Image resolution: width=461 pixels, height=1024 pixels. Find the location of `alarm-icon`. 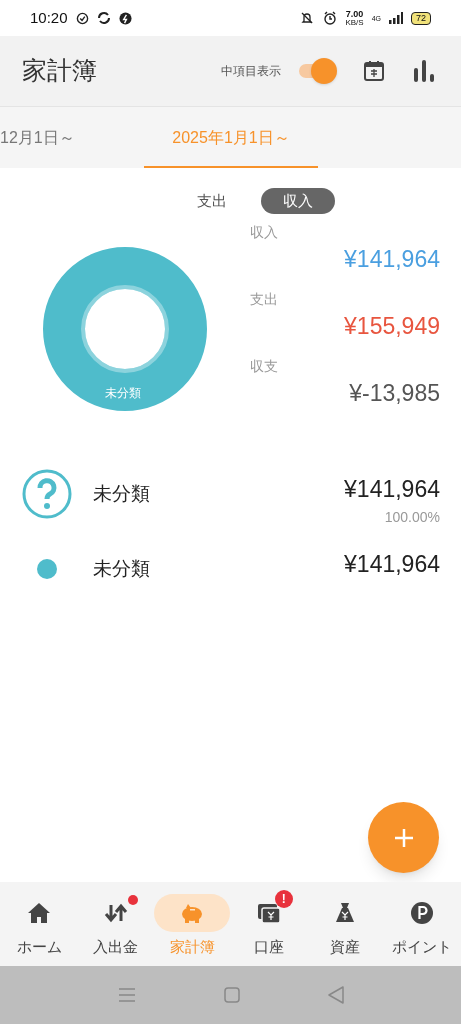

alarm-icon is located at coordinates (330, 18).